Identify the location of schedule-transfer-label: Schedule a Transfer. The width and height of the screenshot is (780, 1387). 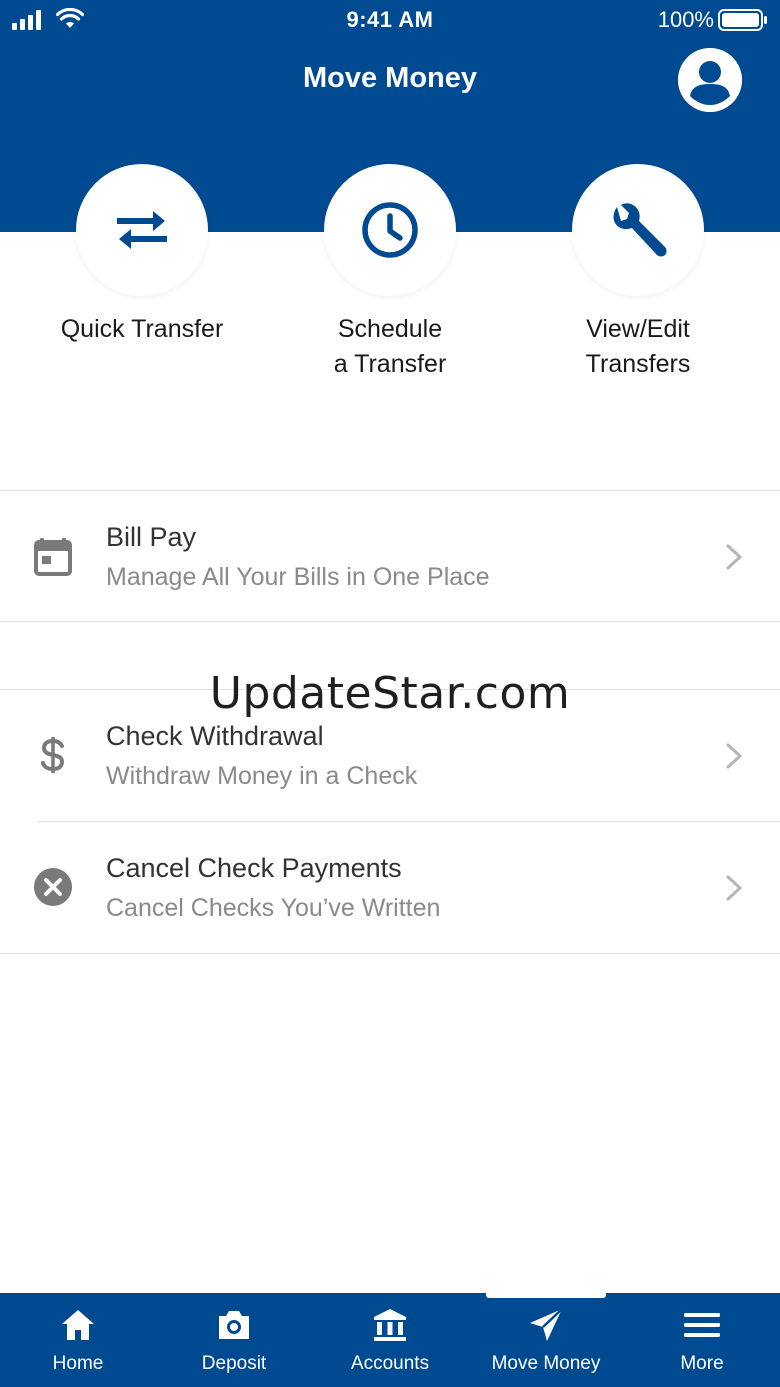
(390, 347).